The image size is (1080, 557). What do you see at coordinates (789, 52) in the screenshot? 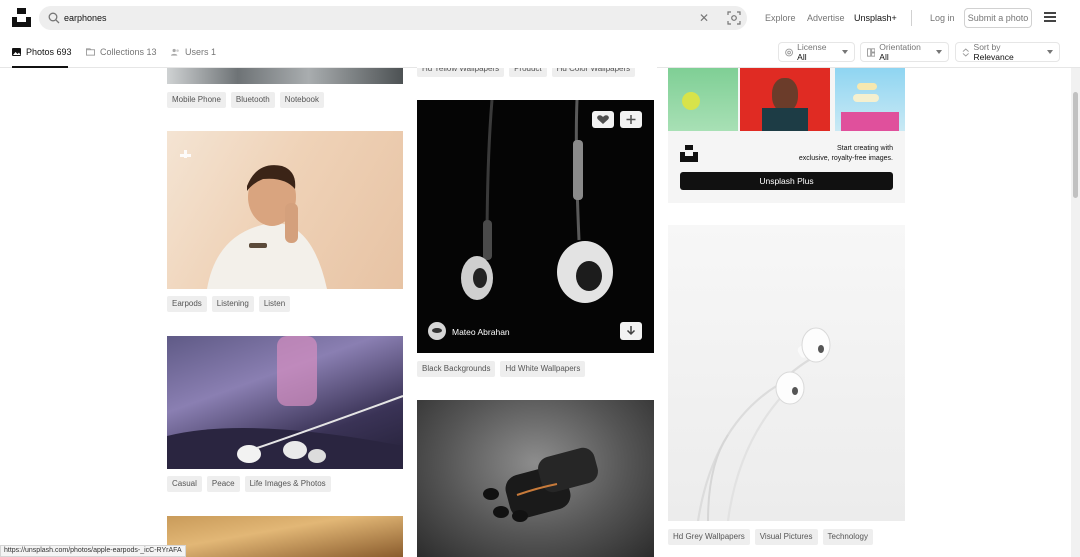
I see `license-icon` at bounding box center [789, 52].